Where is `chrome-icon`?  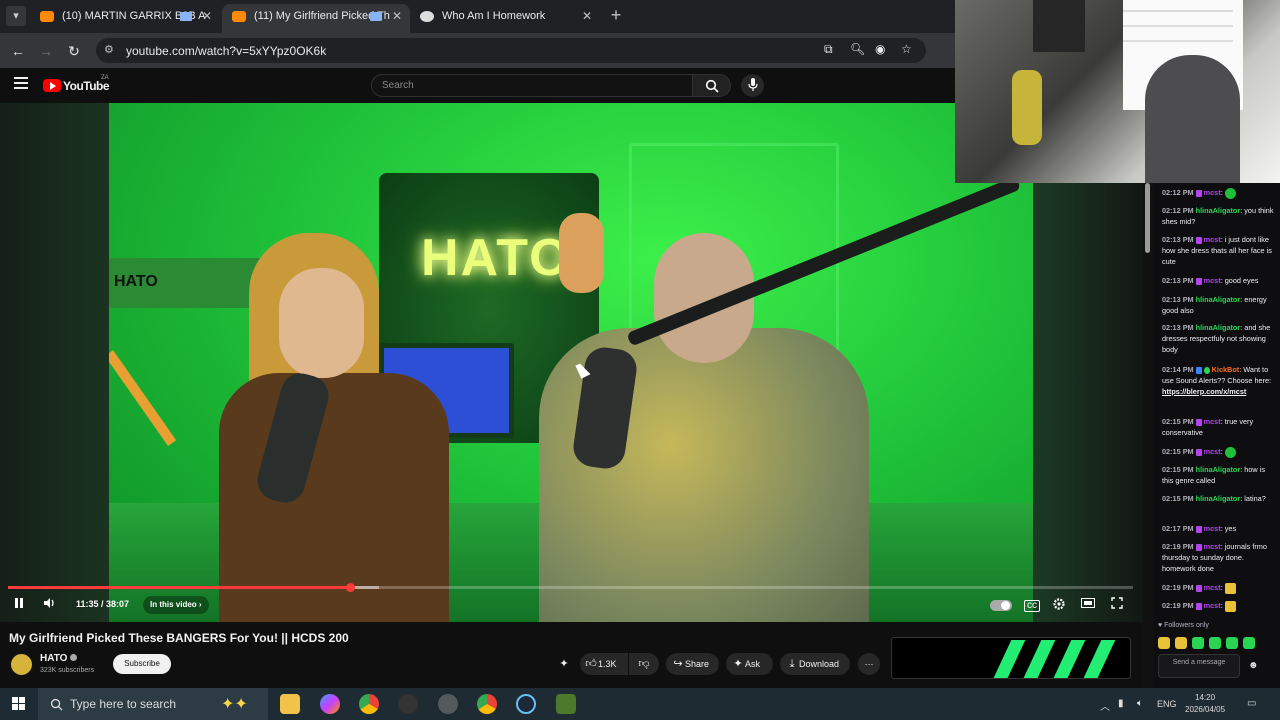 chrome-icon is located at coordinates (369, 704).